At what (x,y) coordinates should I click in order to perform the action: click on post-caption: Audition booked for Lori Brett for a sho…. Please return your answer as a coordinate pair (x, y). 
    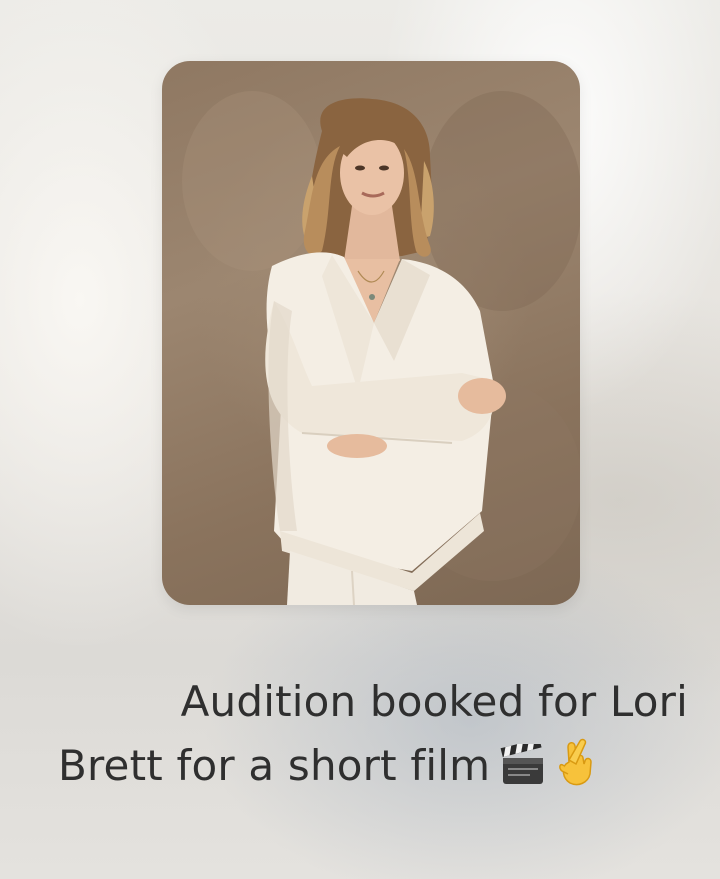
    Looking at the image, I should click on (368, 737).